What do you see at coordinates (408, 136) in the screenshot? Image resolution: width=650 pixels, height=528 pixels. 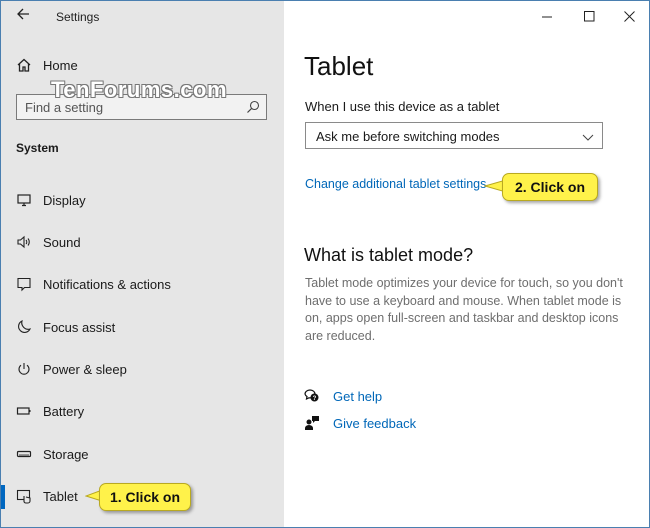 I see `dropdown-value: Ask me before switching modes` at bounding box center [408, 136].